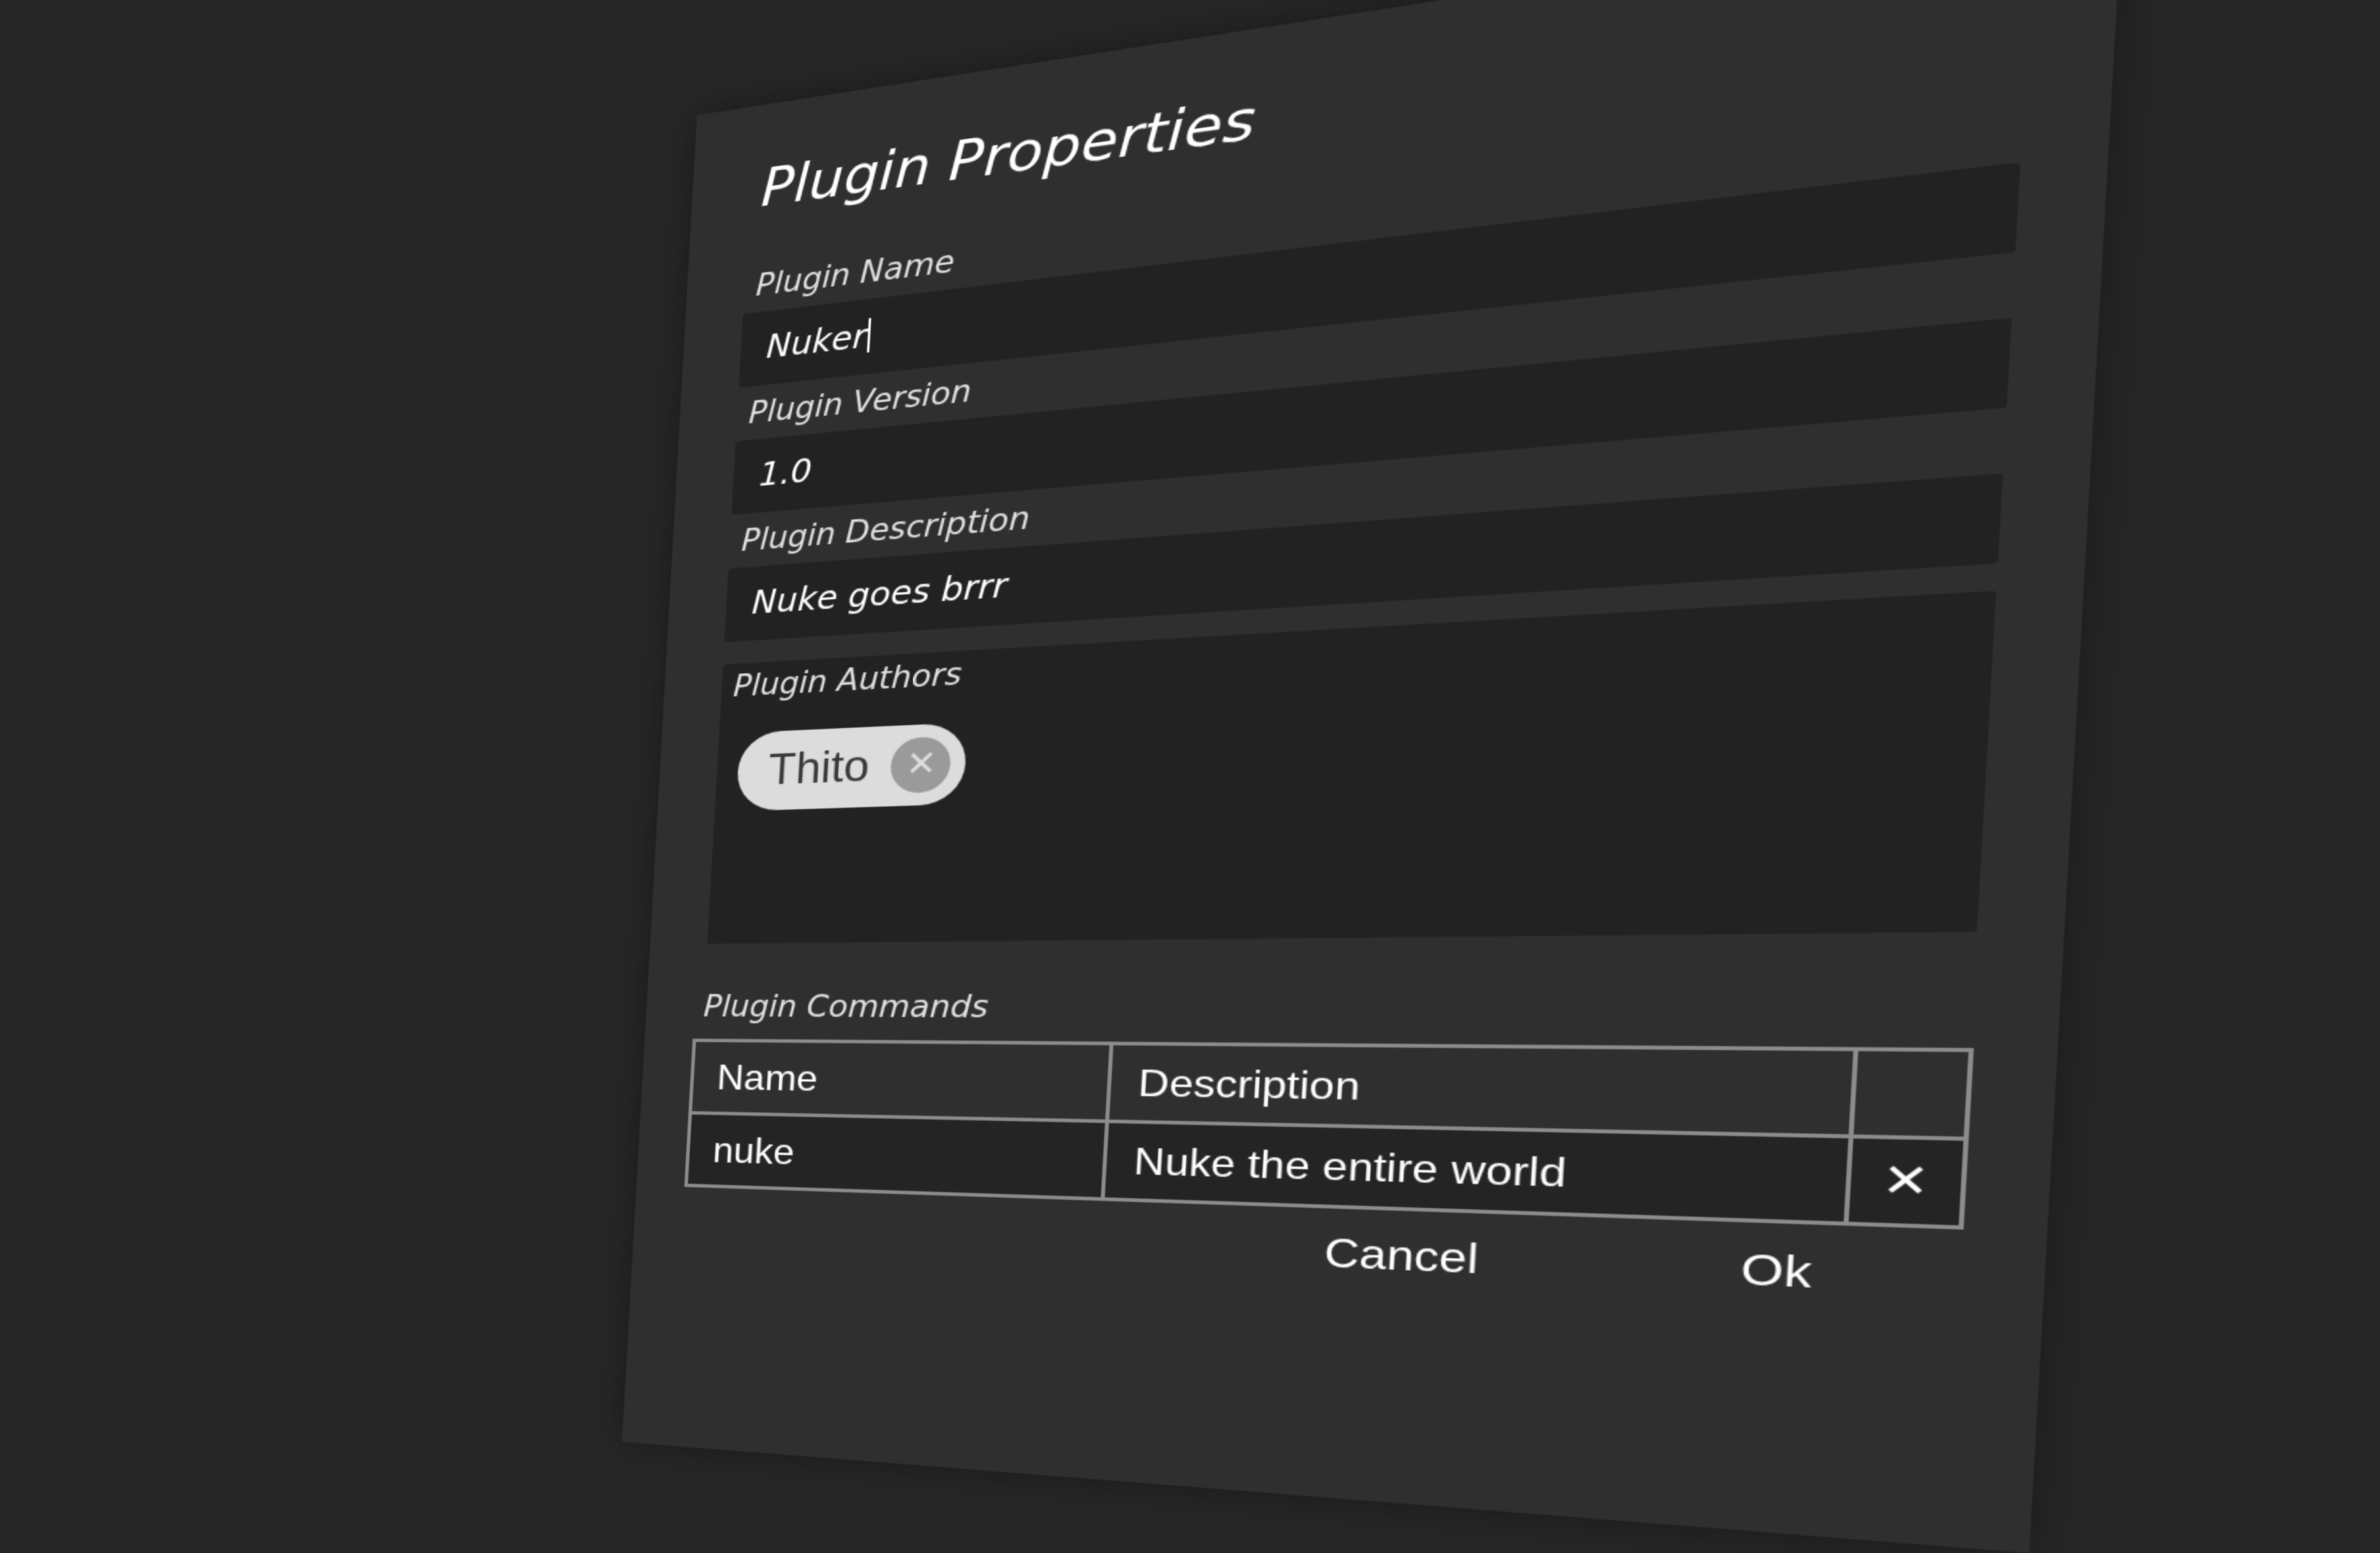 The width and height of the screenshot is (2380, 1553). What do you see at coordinates (1910, 1094) in the screenshot?
I see `column-header-actions` at bounding box center [1910, 1094].